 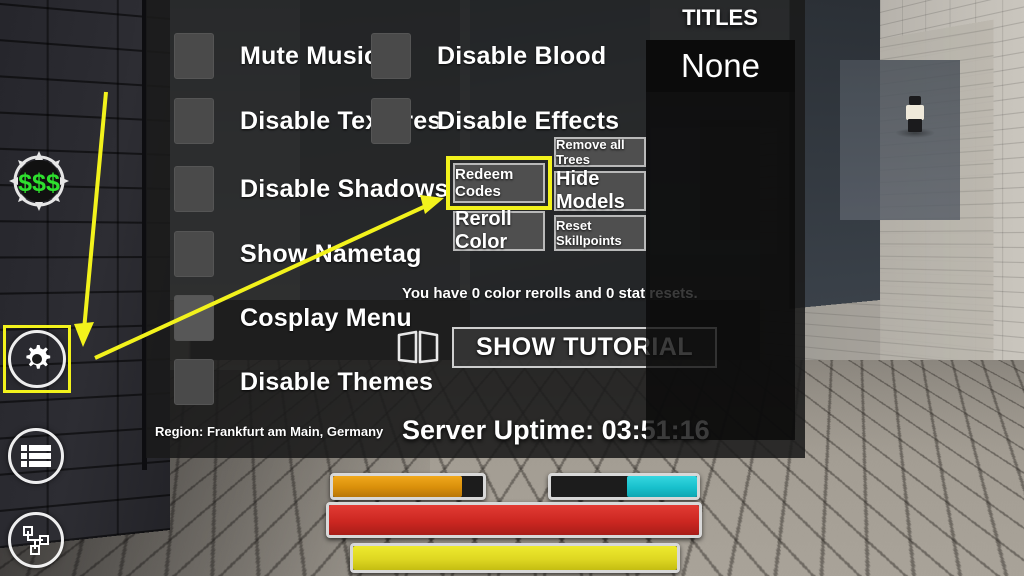 I want to click on remove-all-trees-button: Remove all Trees, so click(x=600, y=152).